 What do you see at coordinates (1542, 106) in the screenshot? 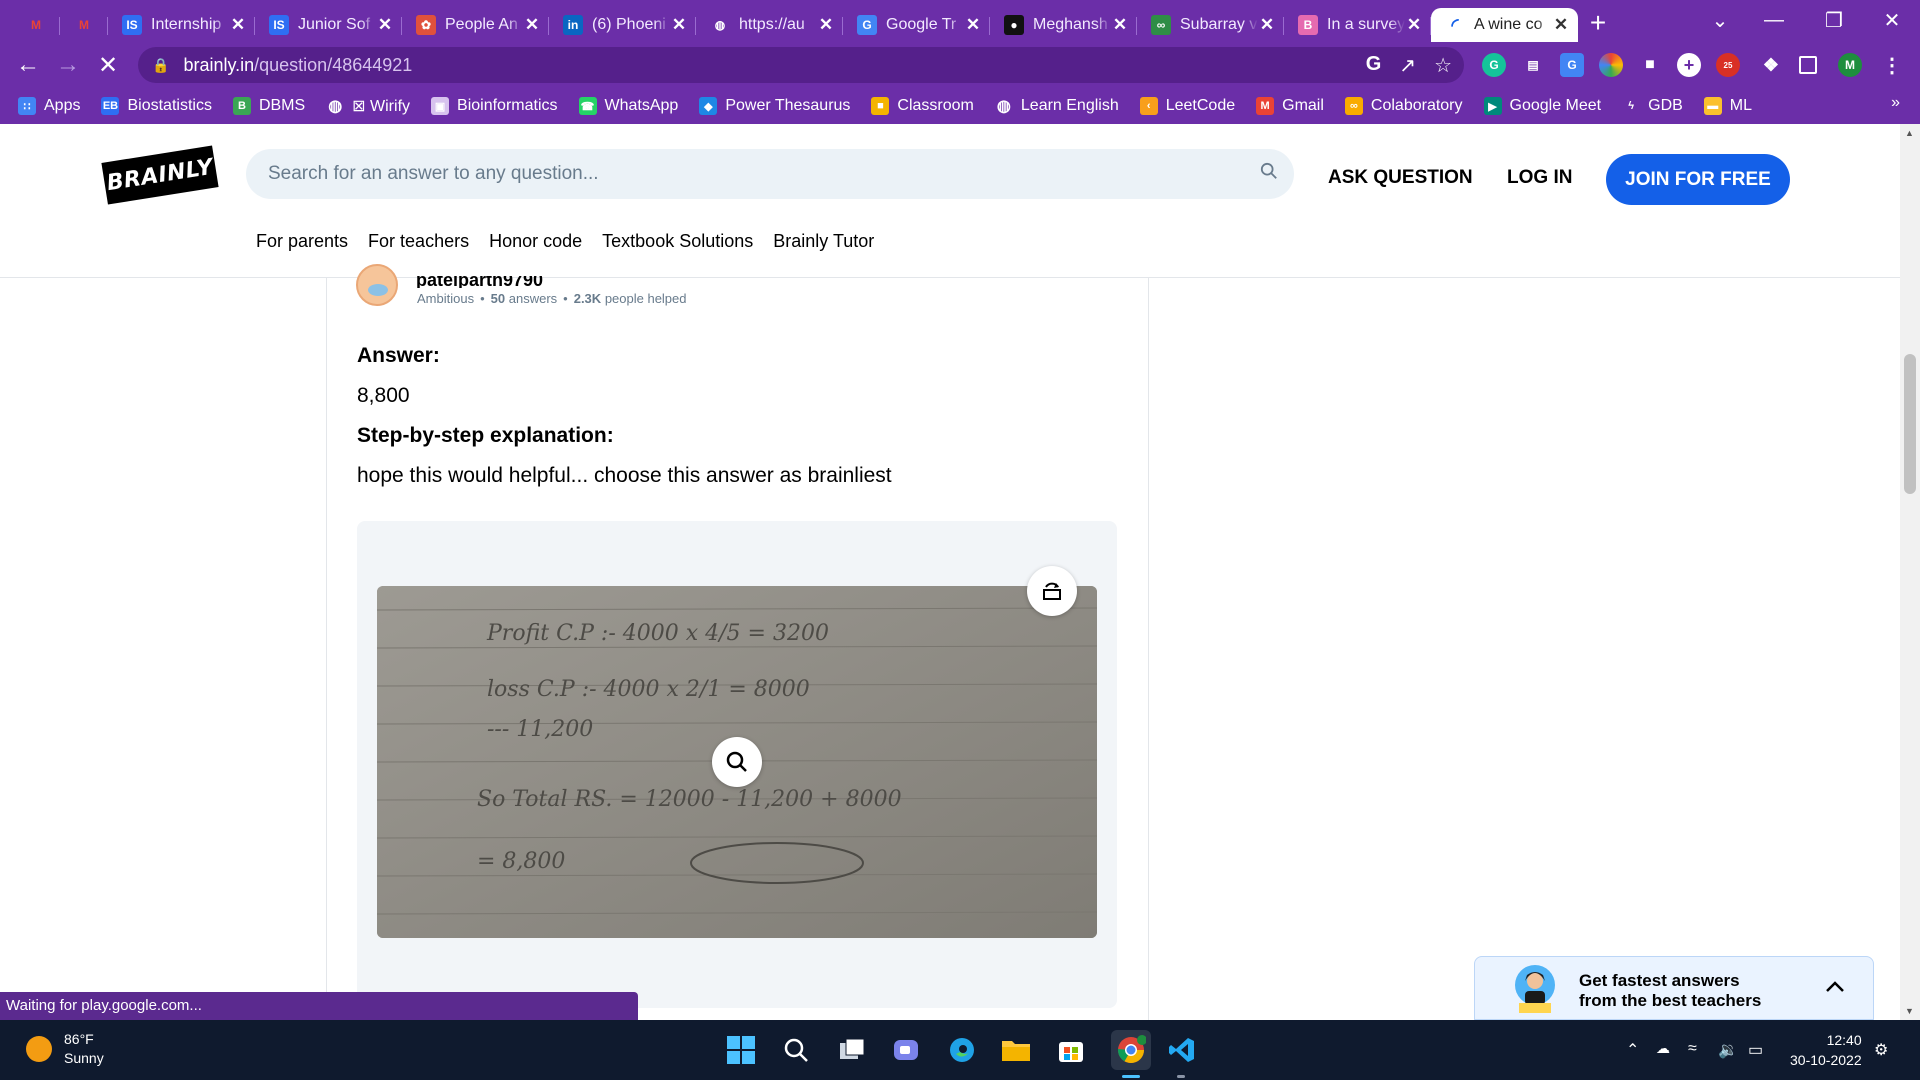
I see `bookmark-12: ▶ Google Meet` at bounding box center [1542, 106].